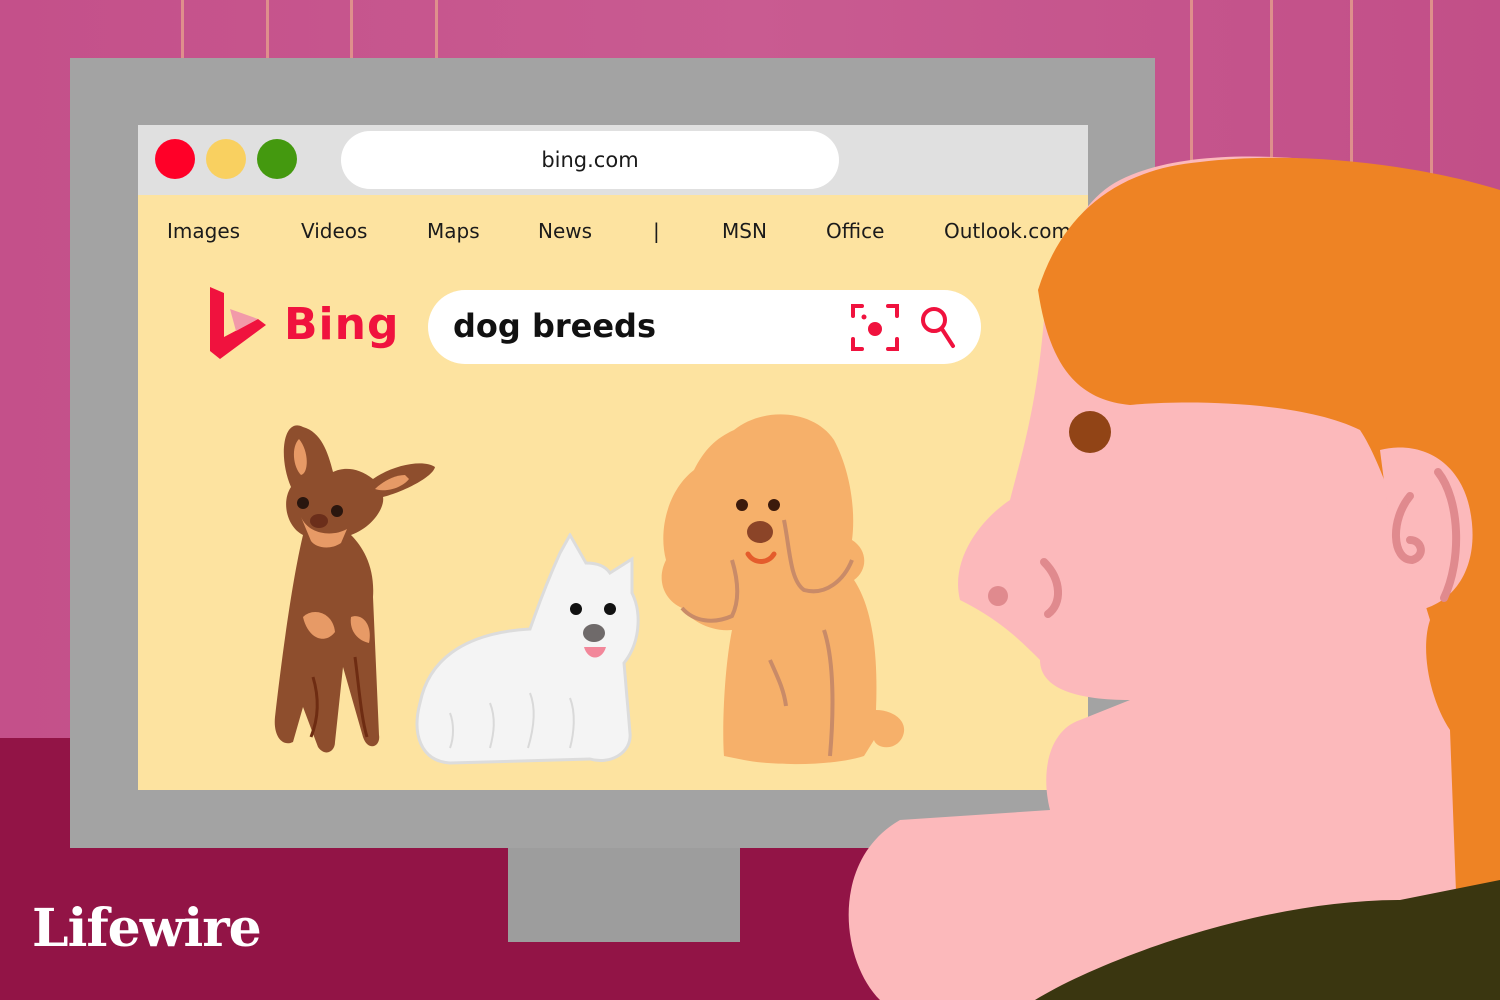  What do you see at coordinates (238, 323) in the screenshot?
I see `bing-logo-icon` at bounding box center [238, 323].